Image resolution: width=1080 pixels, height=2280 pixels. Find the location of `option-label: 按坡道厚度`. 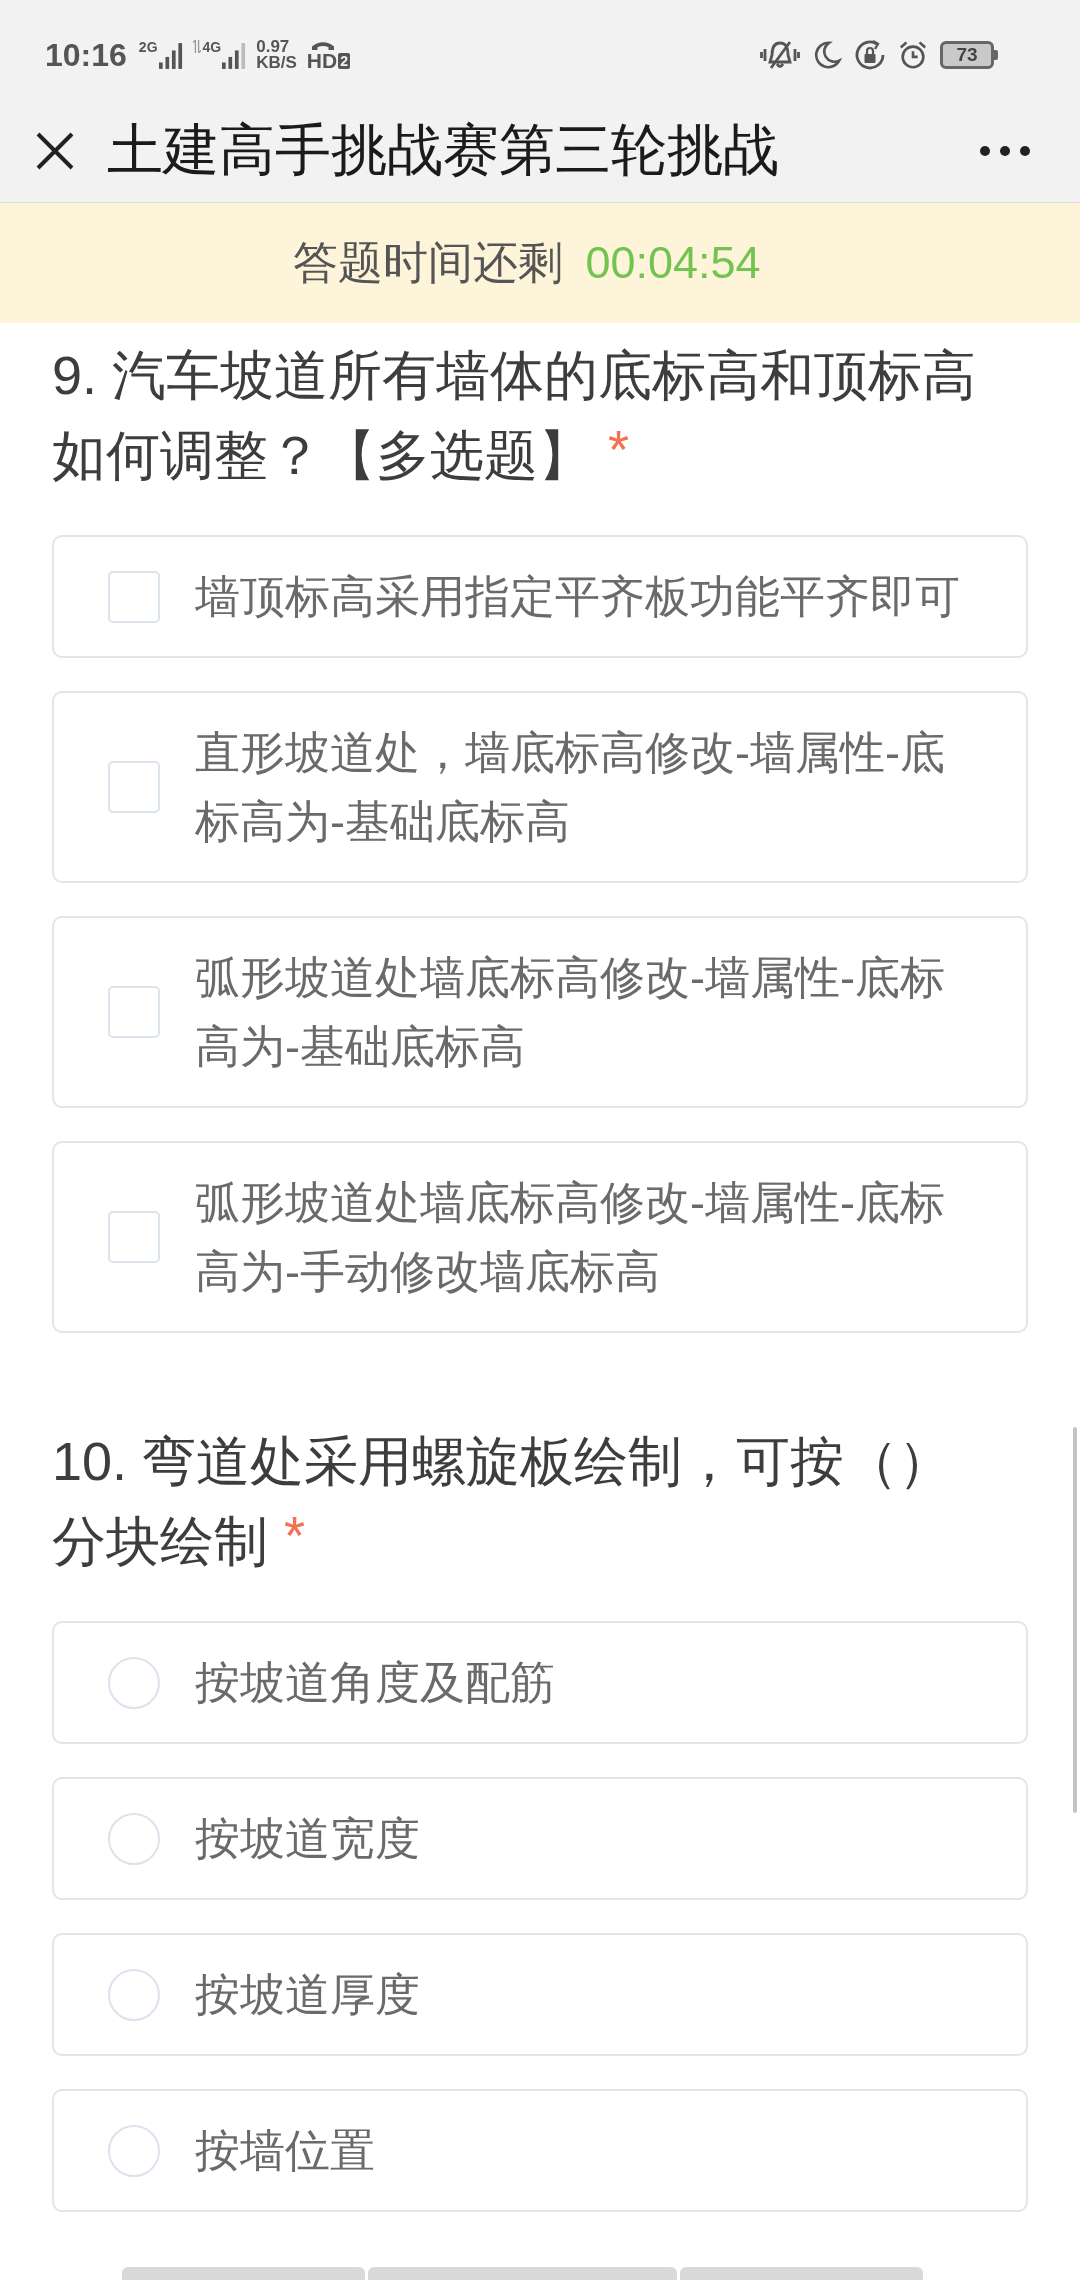

option-label: 按坡道厚度 is located at coordinates (308, 1995).